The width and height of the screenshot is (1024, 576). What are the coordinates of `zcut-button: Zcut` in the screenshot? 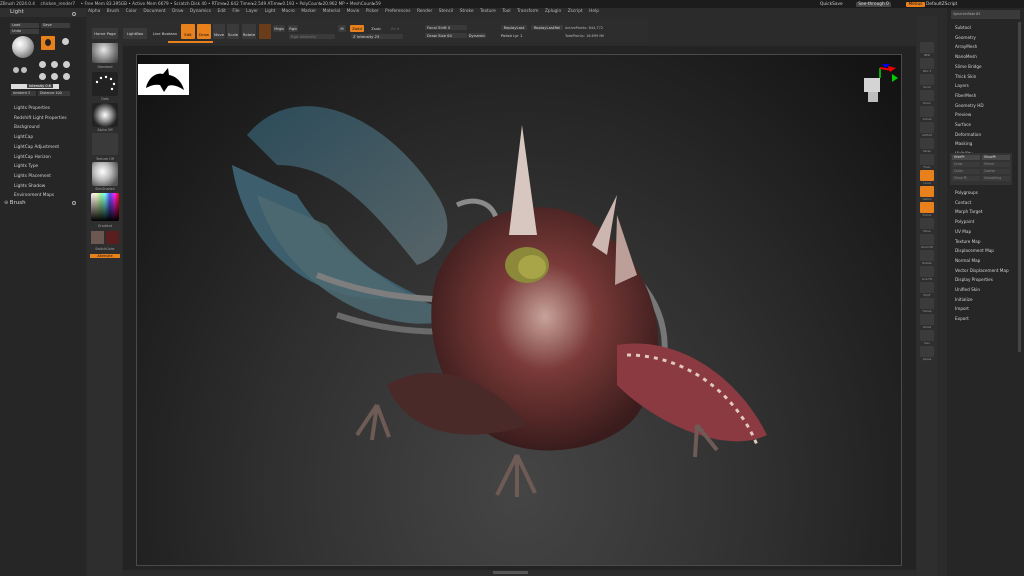 It's located at (395, 28).